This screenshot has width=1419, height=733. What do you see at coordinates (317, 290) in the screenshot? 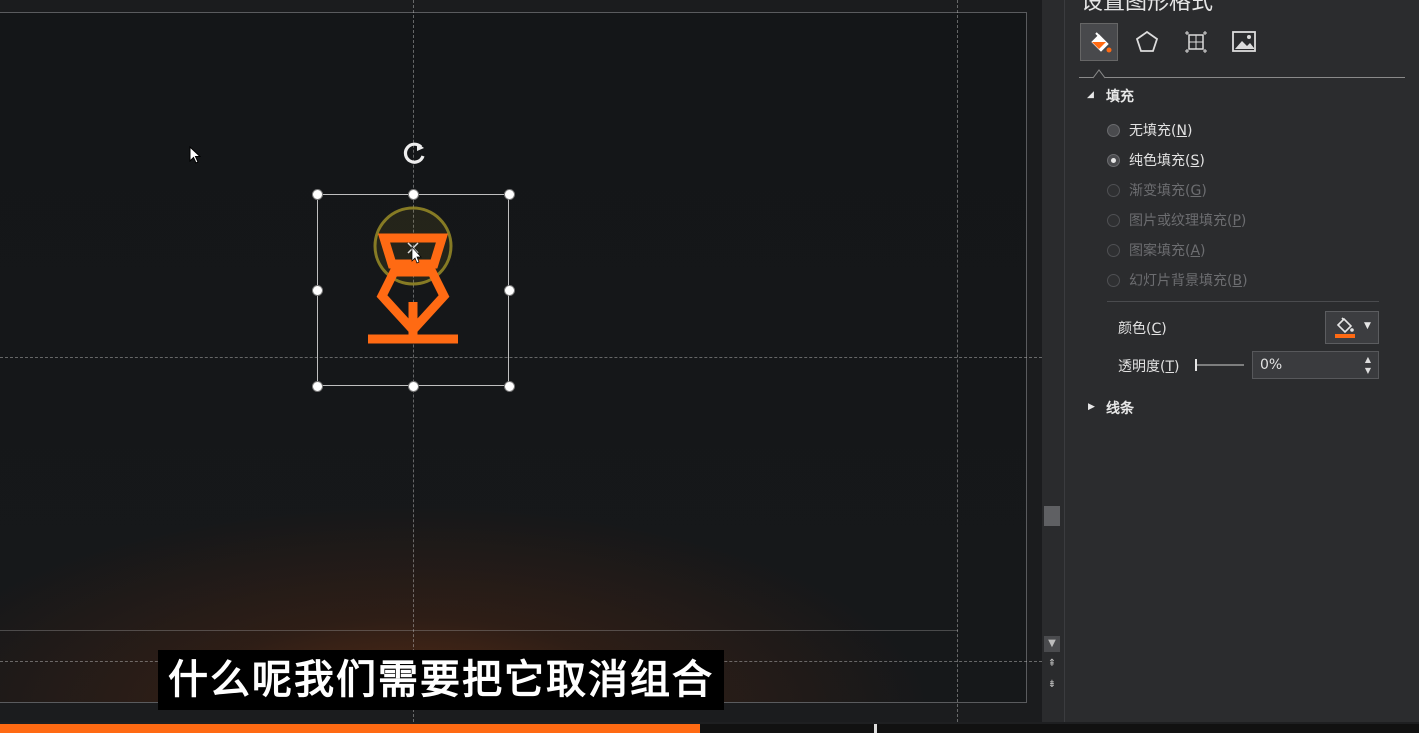
I see `resize-handle-left` at bounding box center [317, 290].